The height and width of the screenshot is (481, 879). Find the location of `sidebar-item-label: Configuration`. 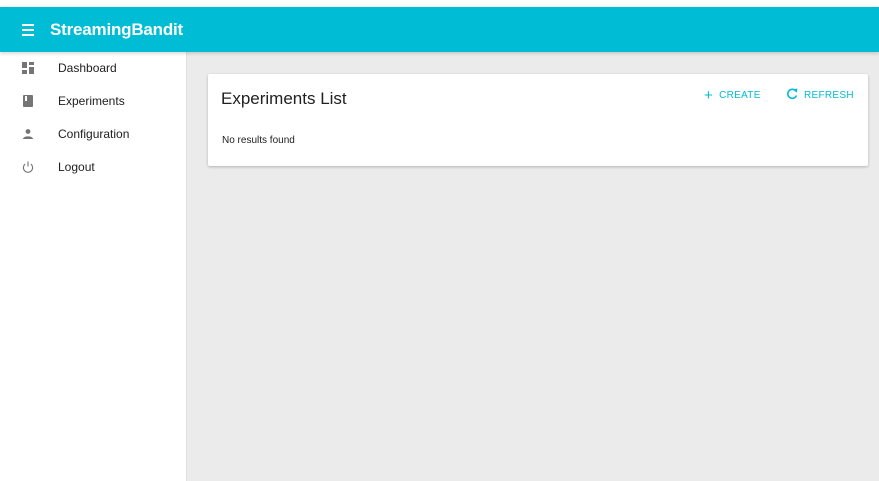

sidebar-item-label: Configuration is located at coordinates (94, 134).